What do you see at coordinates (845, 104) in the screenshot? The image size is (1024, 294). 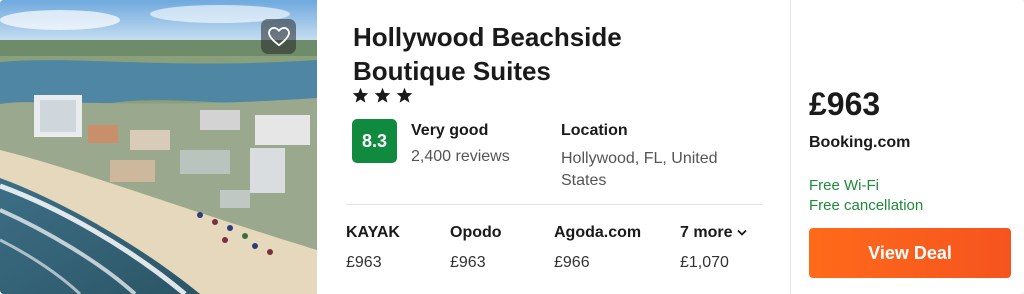 I see `deal-price: £963` at bounding box center [845, 104].